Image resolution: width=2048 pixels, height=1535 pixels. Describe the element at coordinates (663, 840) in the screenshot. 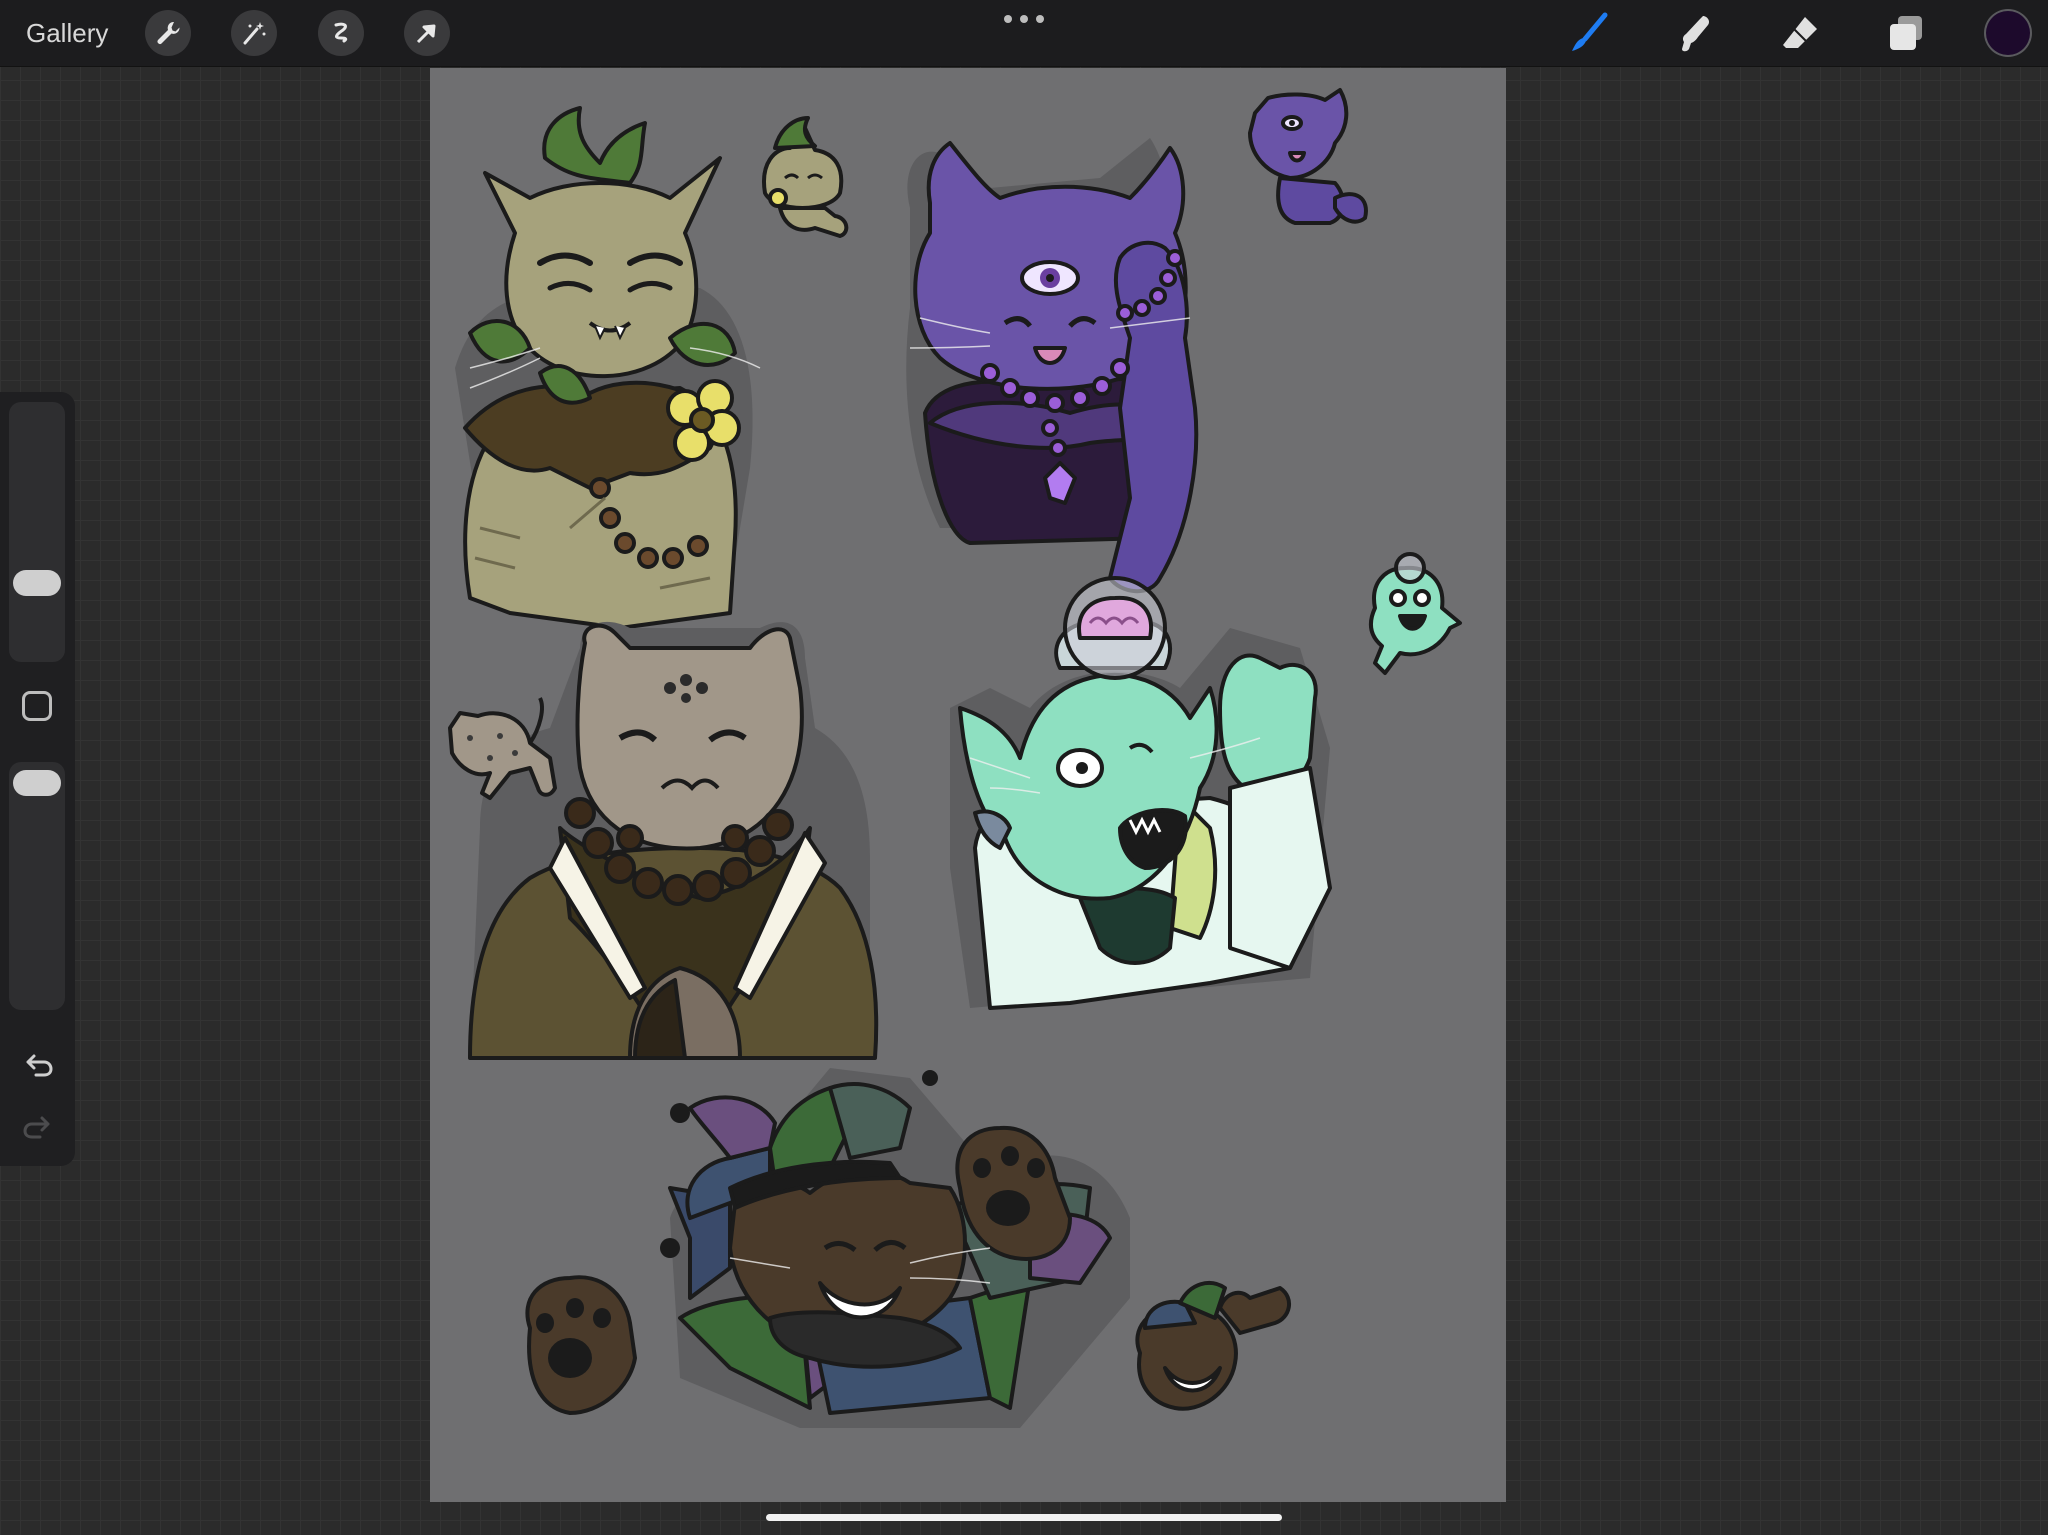

I see `monk-cat-drawing` at that location.